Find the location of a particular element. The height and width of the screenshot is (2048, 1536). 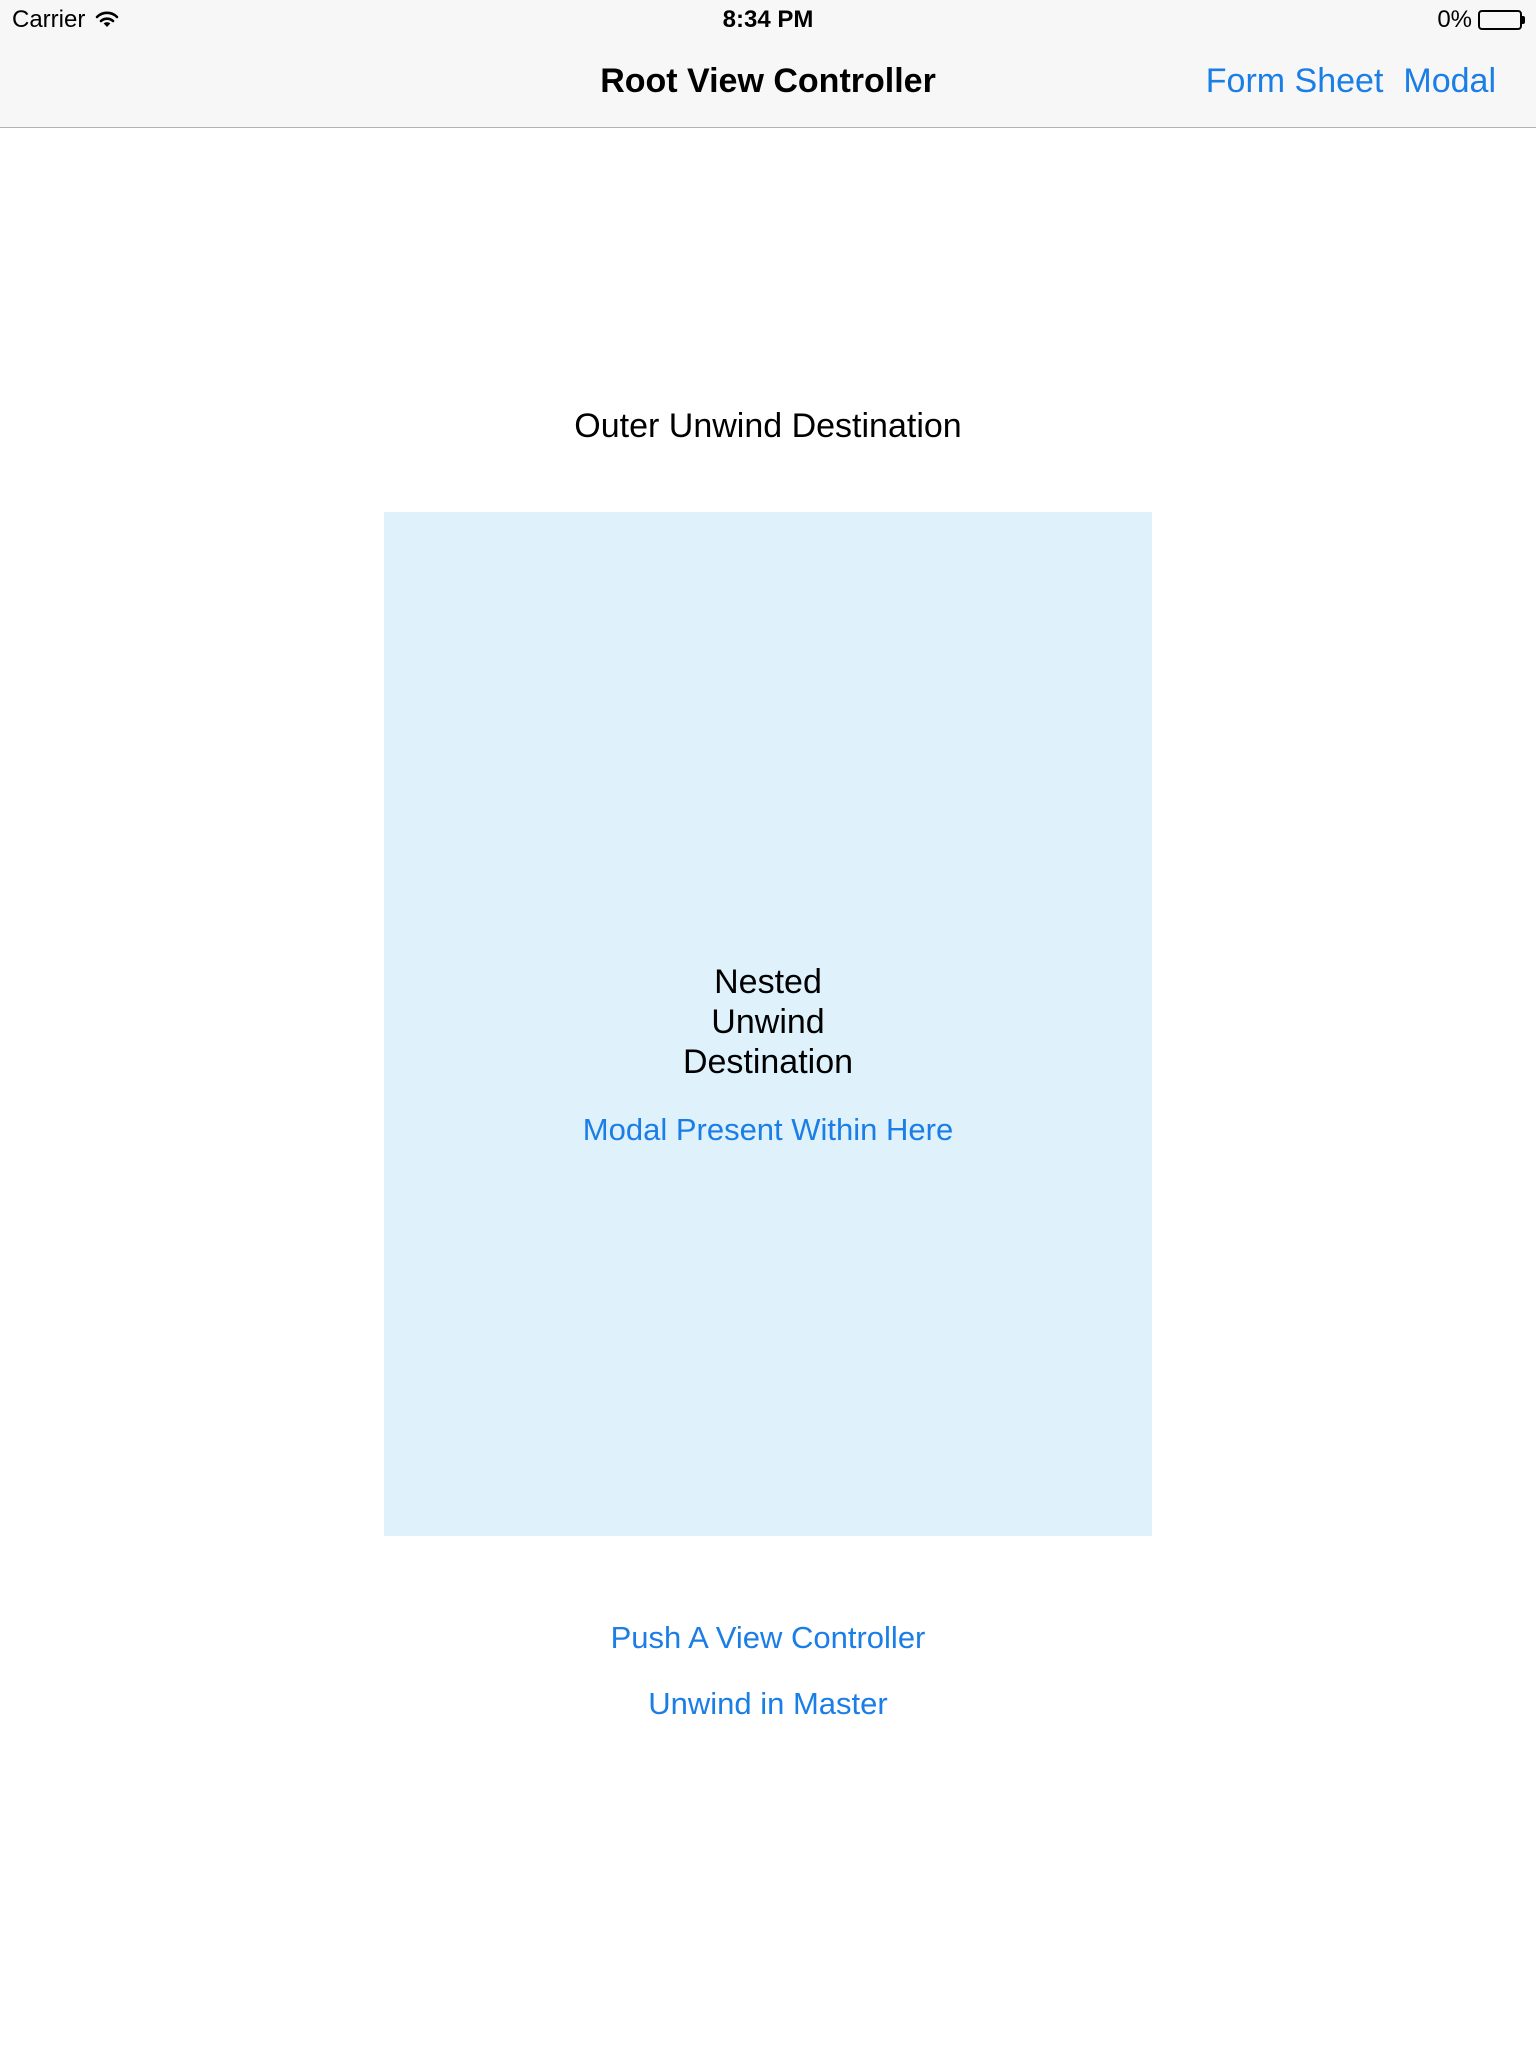

battery-icon is located at coordinates (1501, 20).